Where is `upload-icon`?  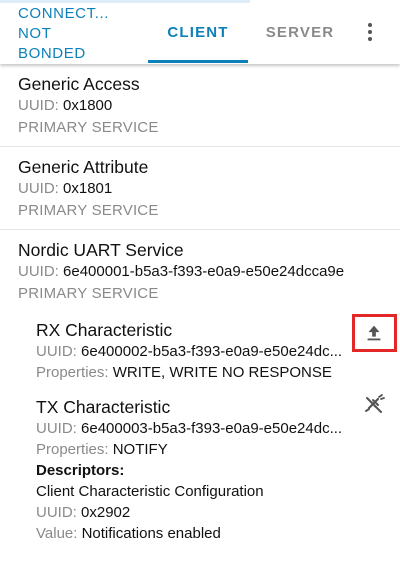 upload-icon is located at coordinates (374, 333).